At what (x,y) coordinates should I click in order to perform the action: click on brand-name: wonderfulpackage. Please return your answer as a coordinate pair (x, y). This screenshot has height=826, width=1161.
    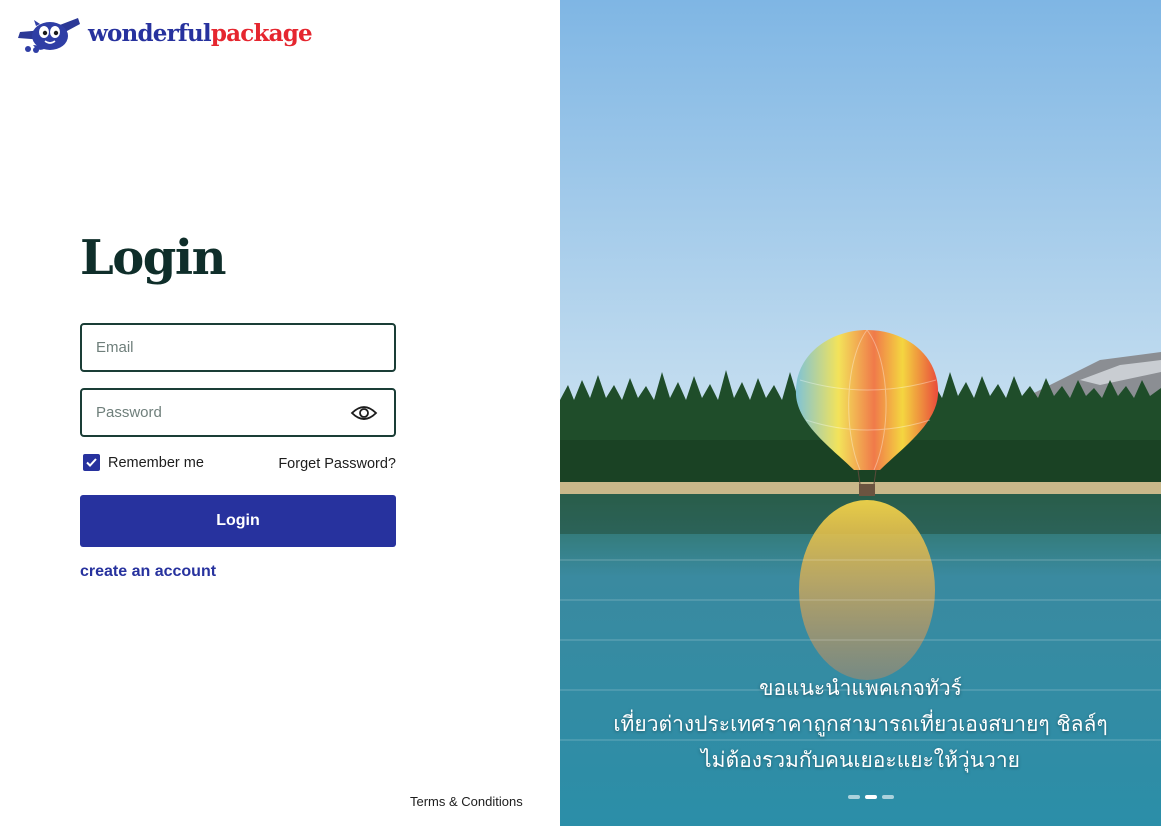
    Looking at the image, I should click on (200, 33).